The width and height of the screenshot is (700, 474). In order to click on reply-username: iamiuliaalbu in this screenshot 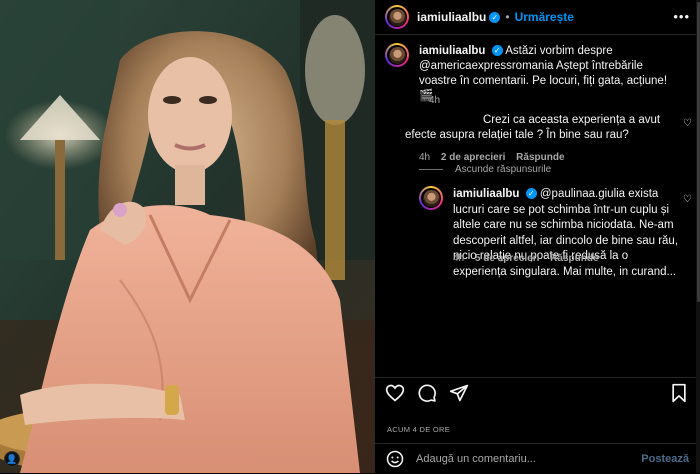, I will do `click(486, 194)`.